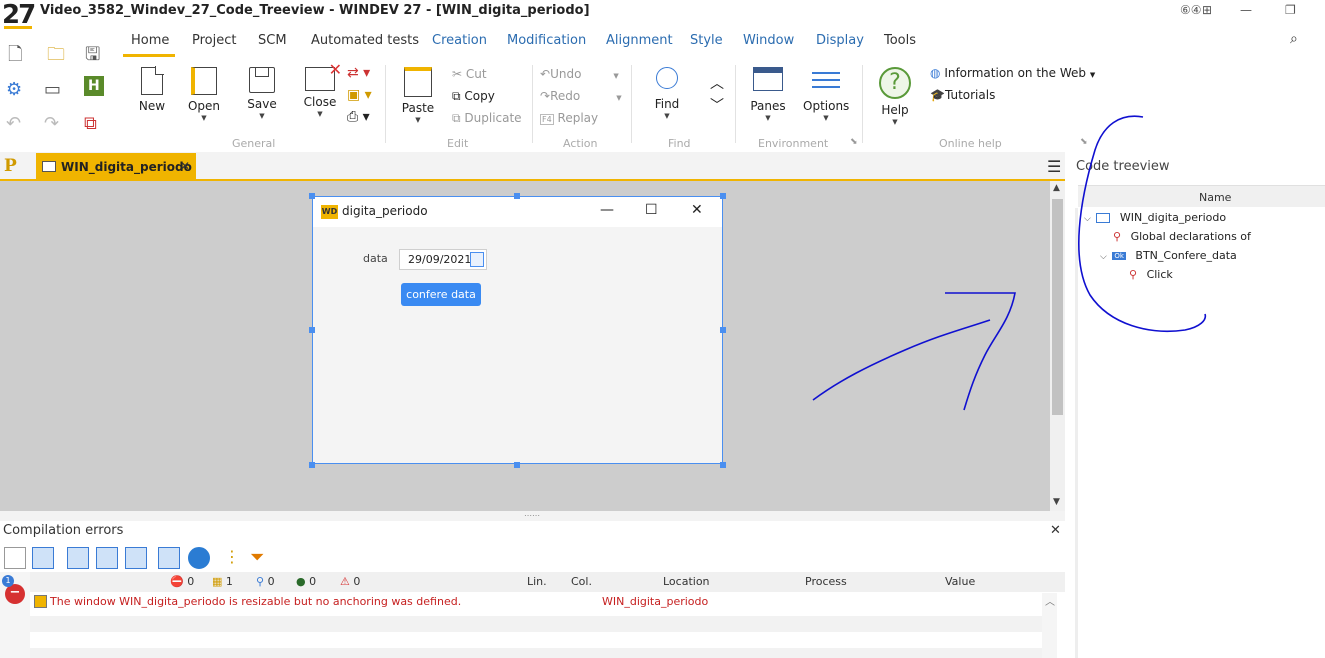  I want to click on alerts-count: ⚠ 0, so click(350, 581).